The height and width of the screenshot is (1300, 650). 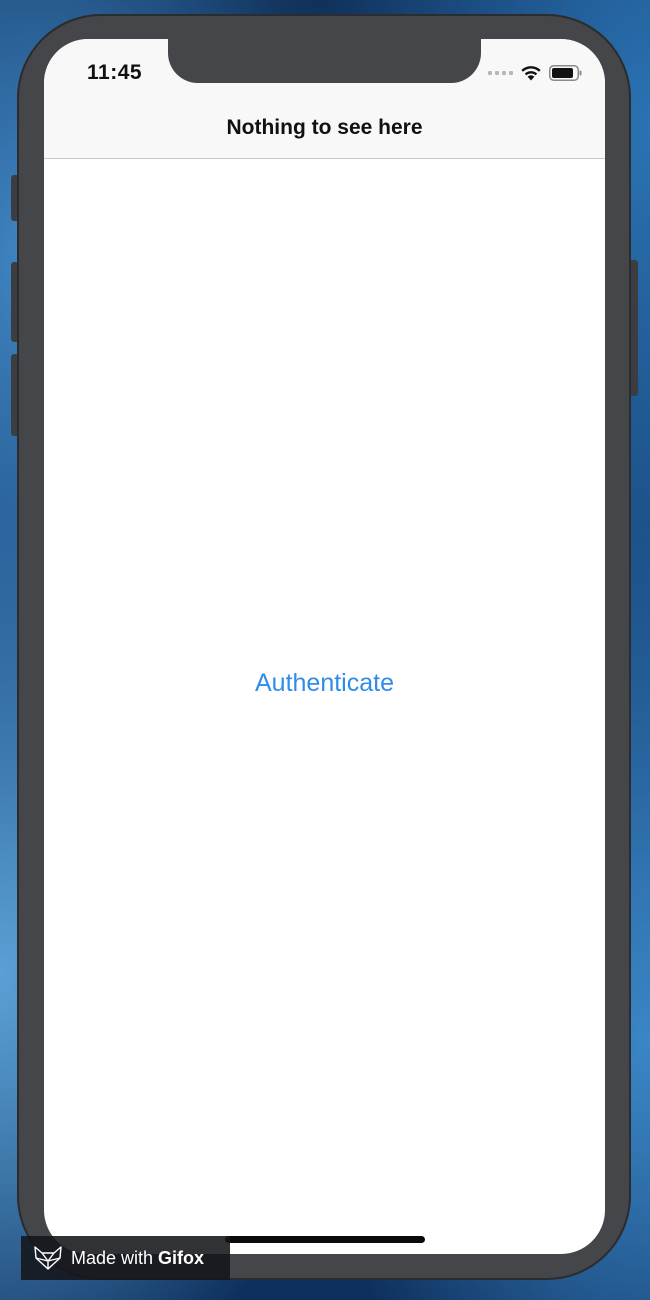 I want to click on watermark-text: Made with Gifox, so click(x=137, y=1258).